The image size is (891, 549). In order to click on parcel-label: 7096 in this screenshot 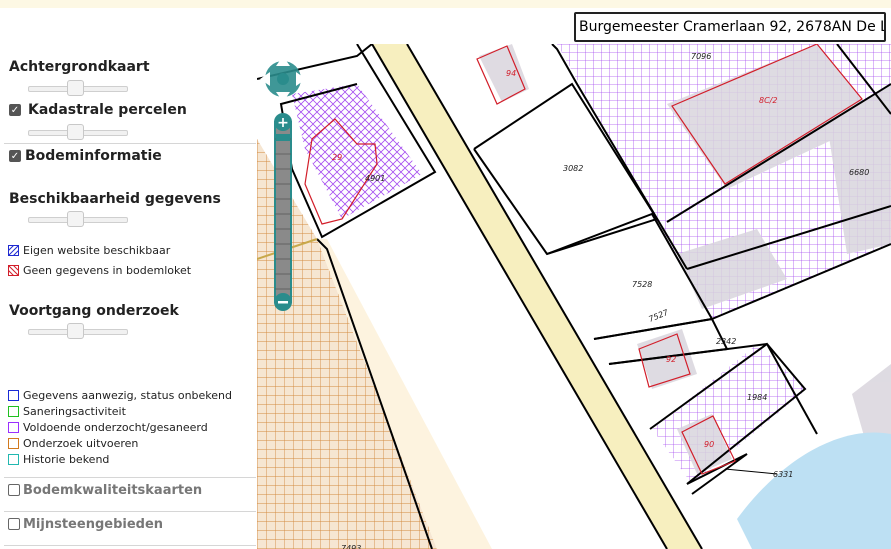, I will do `click(701, 56)`.